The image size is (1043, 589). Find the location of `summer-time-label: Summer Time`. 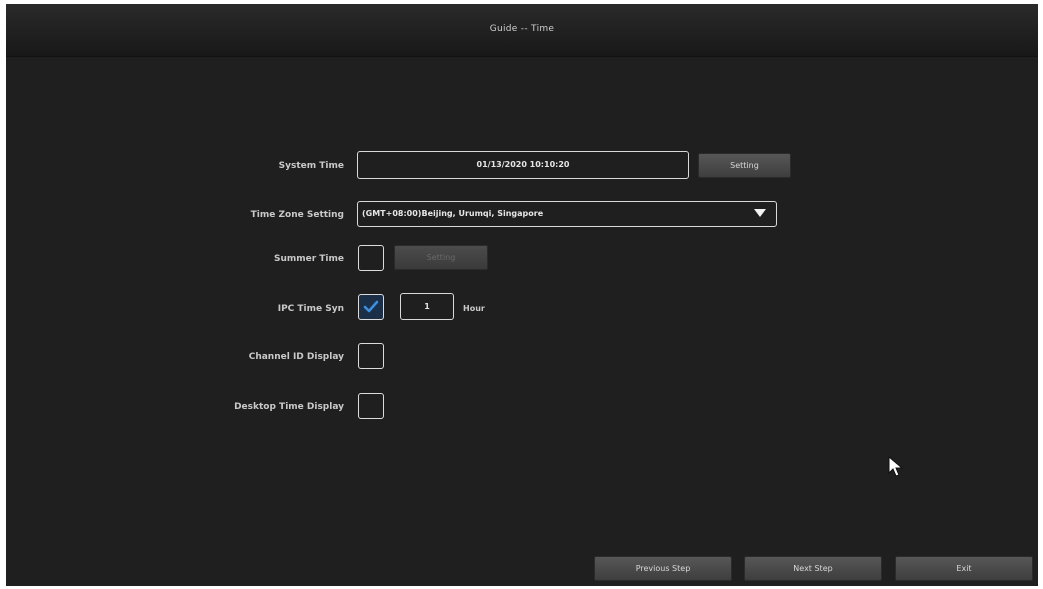

summer-time-label: Summer Time is located at coordinates (308, 259).